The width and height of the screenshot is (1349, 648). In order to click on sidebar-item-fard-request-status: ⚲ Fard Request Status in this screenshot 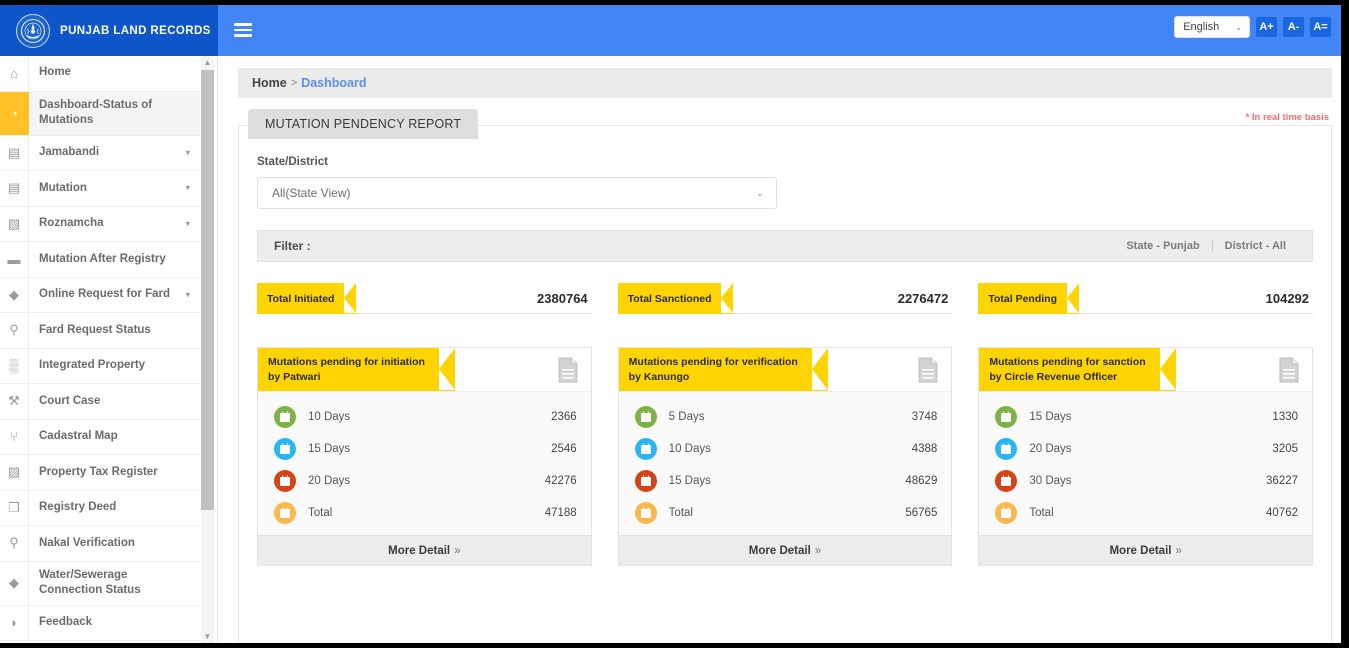, I will do `click(100, 331)`.